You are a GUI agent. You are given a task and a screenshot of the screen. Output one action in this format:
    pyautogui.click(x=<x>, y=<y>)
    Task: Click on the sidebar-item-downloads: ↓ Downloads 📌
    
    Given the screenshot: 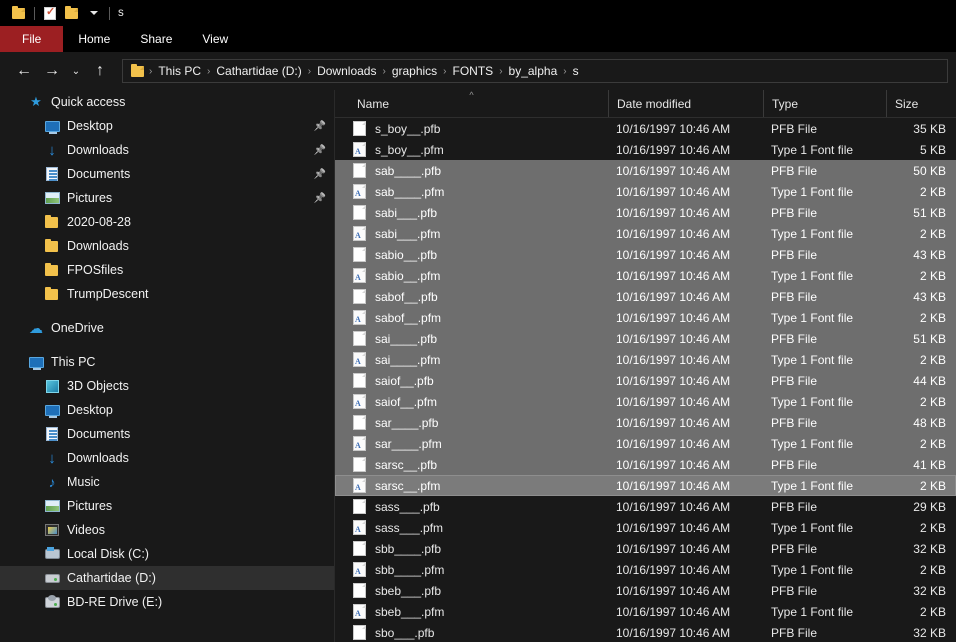 What is the action you would take?
    pyautogui.click(x=167, y=150)
    